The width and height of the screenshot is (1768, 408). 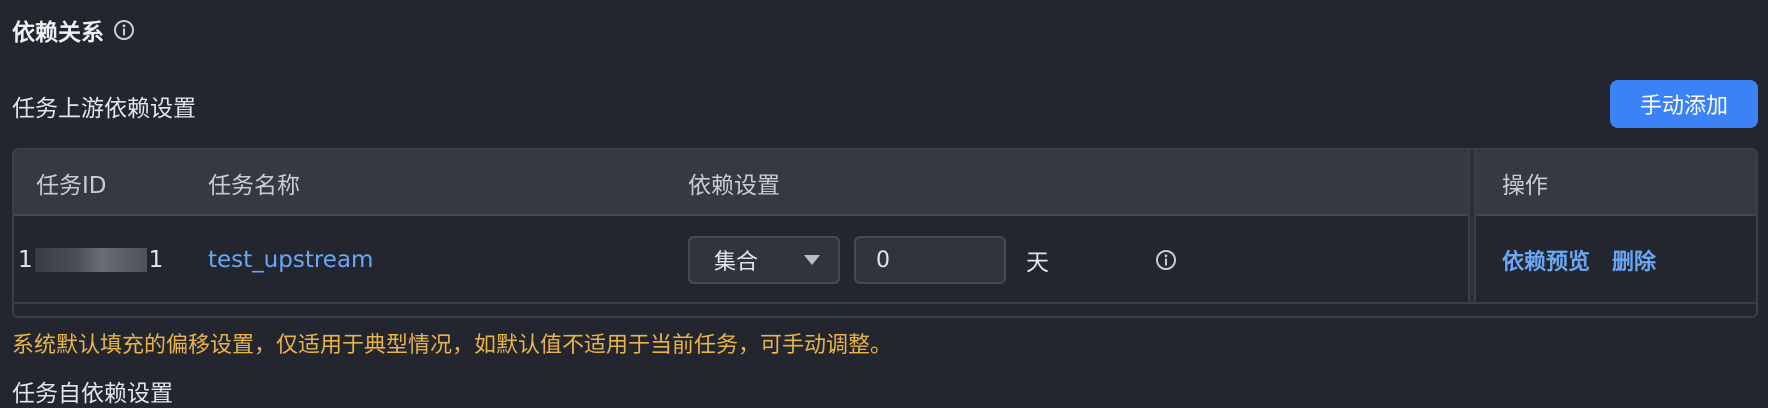 What do you see at coordinates (25, 260) in the screenshot?
I see `task-id-prefix: 1` at bounding box center [25, 260].